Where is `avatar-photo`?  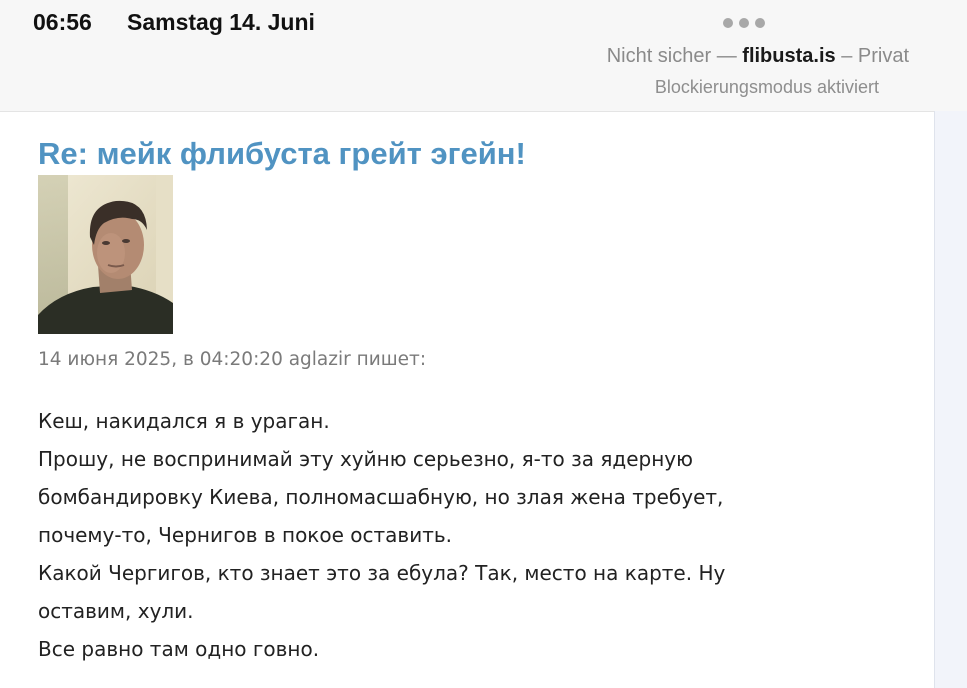 avatar-photo is located at coordinates (105, 254).